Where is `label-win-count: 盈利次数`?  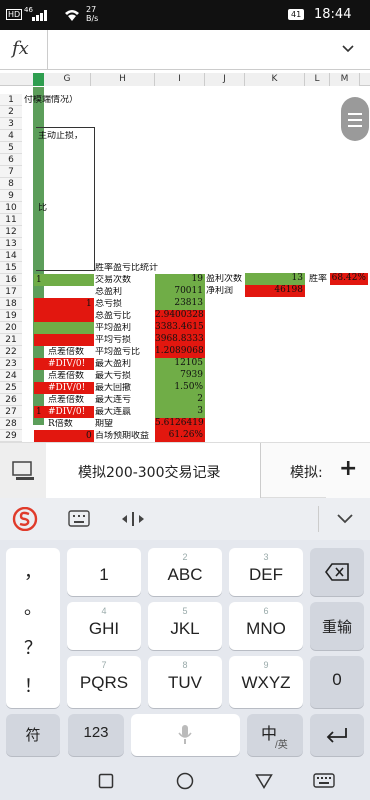 label-win-count: 盈利次数 is located at coordinates (224, 279).